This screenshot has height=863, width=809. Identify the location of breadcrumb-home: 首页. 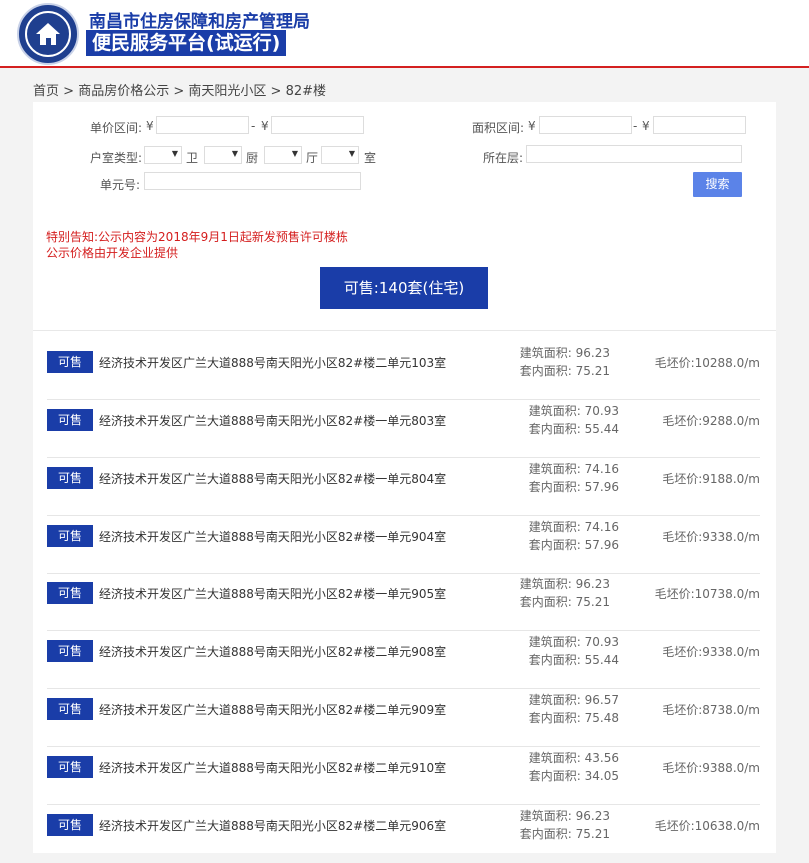
(46, 91).